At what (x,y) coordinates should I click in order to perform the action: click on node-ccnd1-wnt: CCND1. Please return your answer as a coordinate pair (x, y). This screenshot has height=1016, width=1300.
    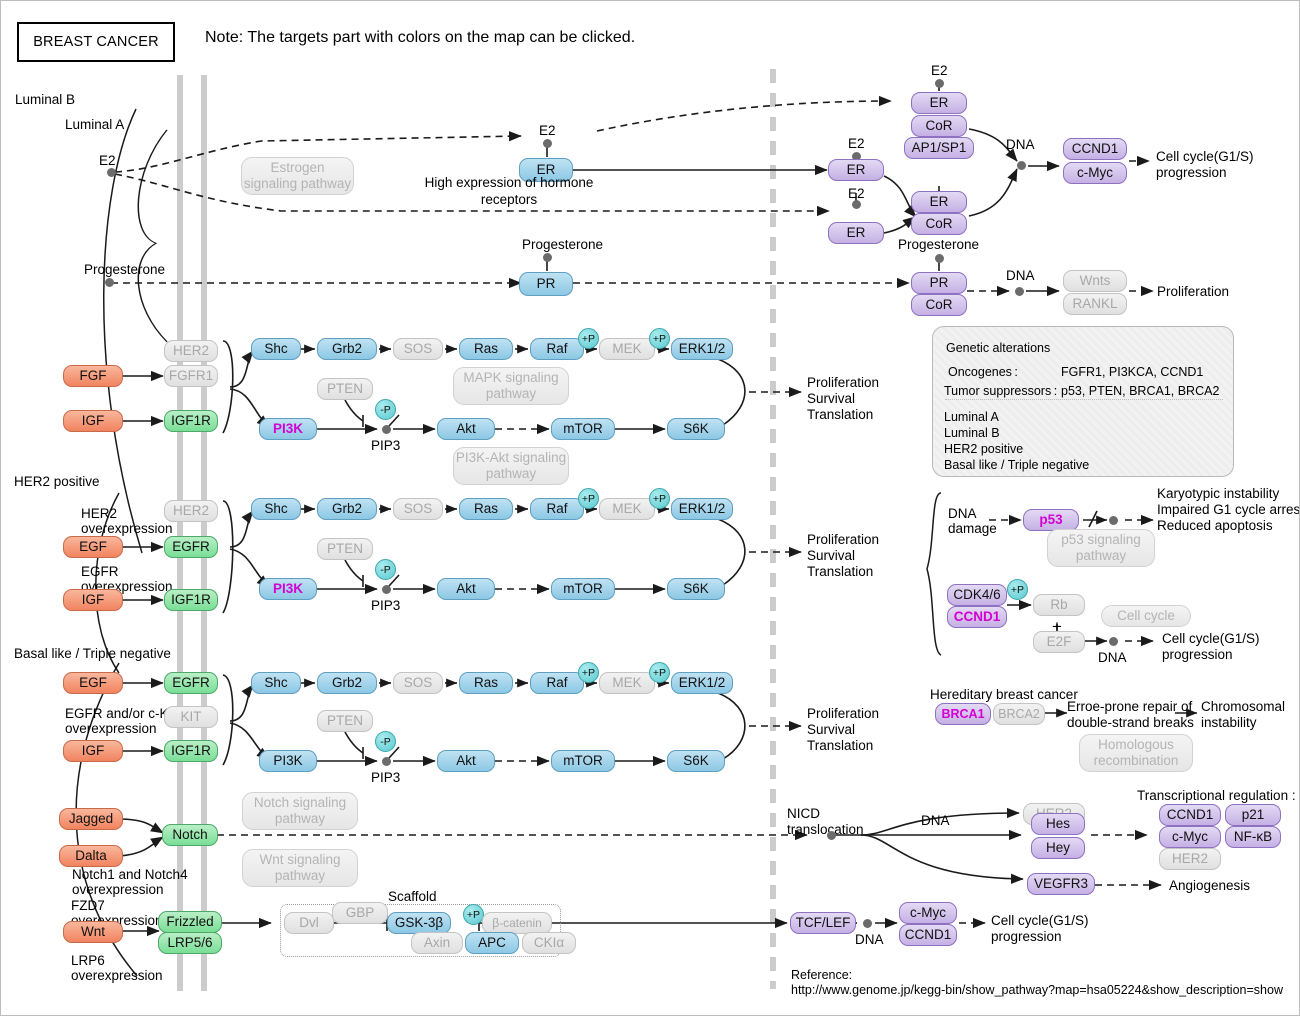
    Looking at the image, I should click on (928, 935).